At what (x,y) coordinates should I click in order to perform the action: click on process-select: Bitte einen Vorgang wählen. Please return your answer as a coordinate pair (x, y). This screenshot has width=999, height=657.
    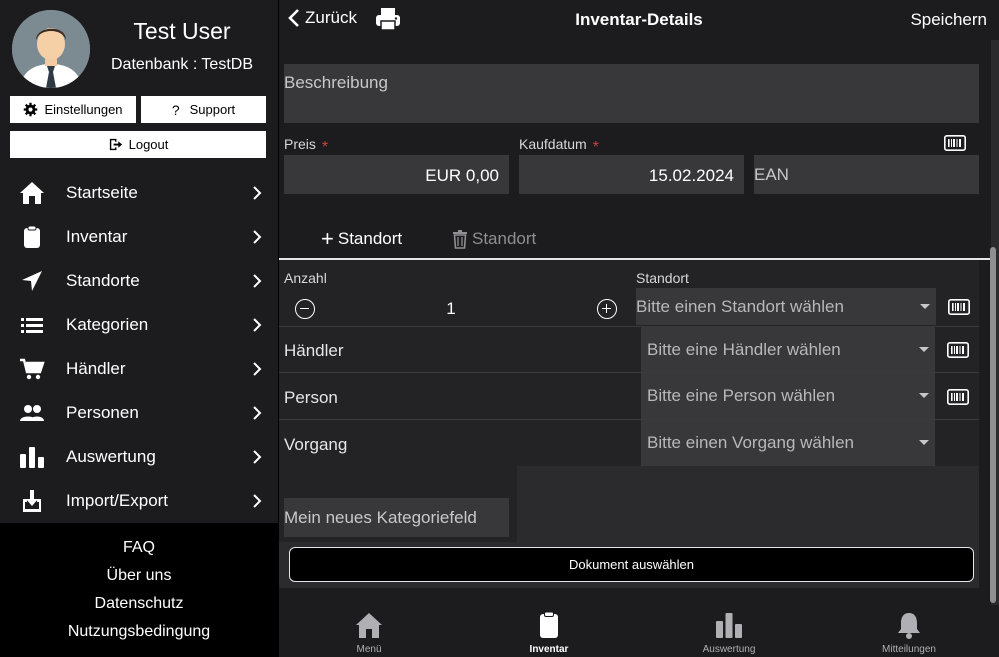
    Looking at the image, I should click on (788, 443).